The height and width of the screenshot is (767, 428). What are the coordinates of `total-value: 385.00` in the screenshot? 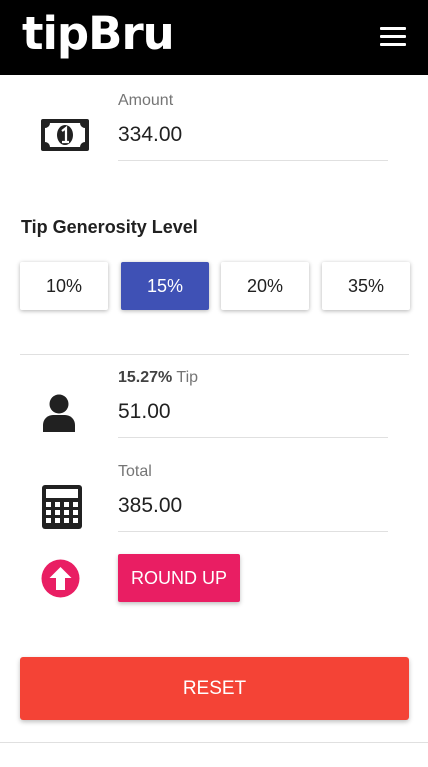 It's located at (150, 506).